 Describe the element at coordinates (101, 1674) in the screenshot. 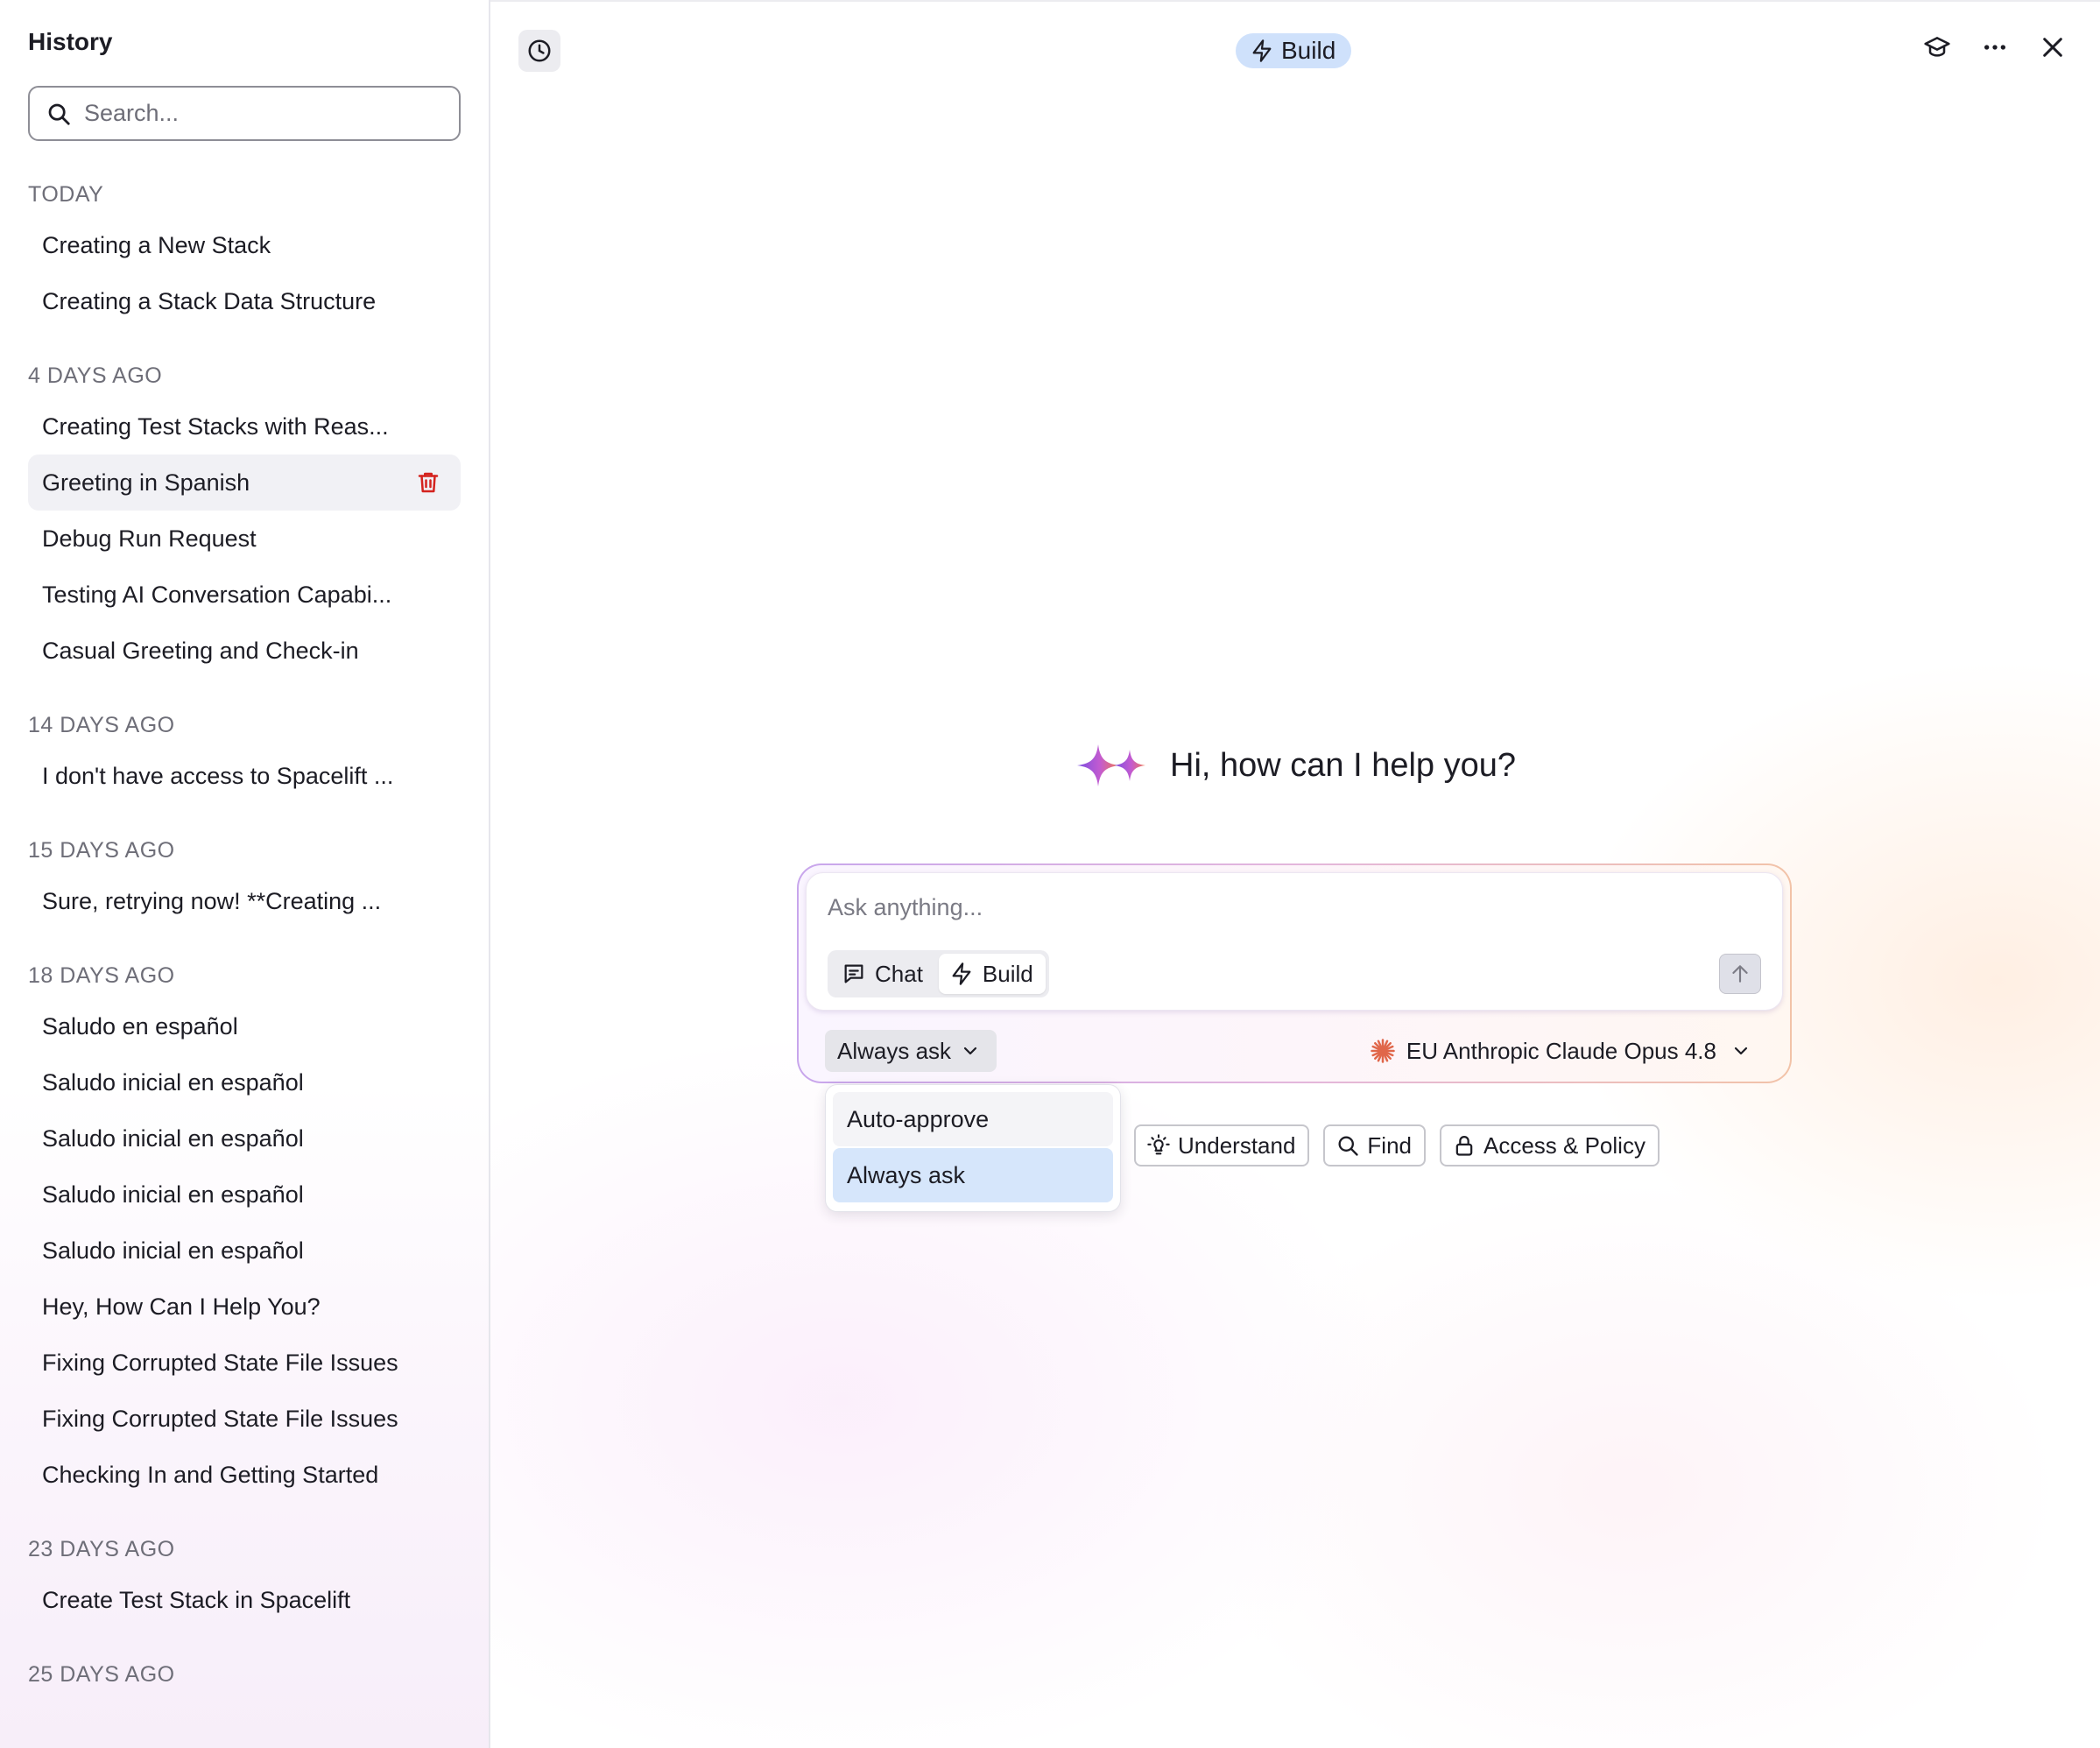

I see `history-group-label: 25 DAYS AGO` at that location.